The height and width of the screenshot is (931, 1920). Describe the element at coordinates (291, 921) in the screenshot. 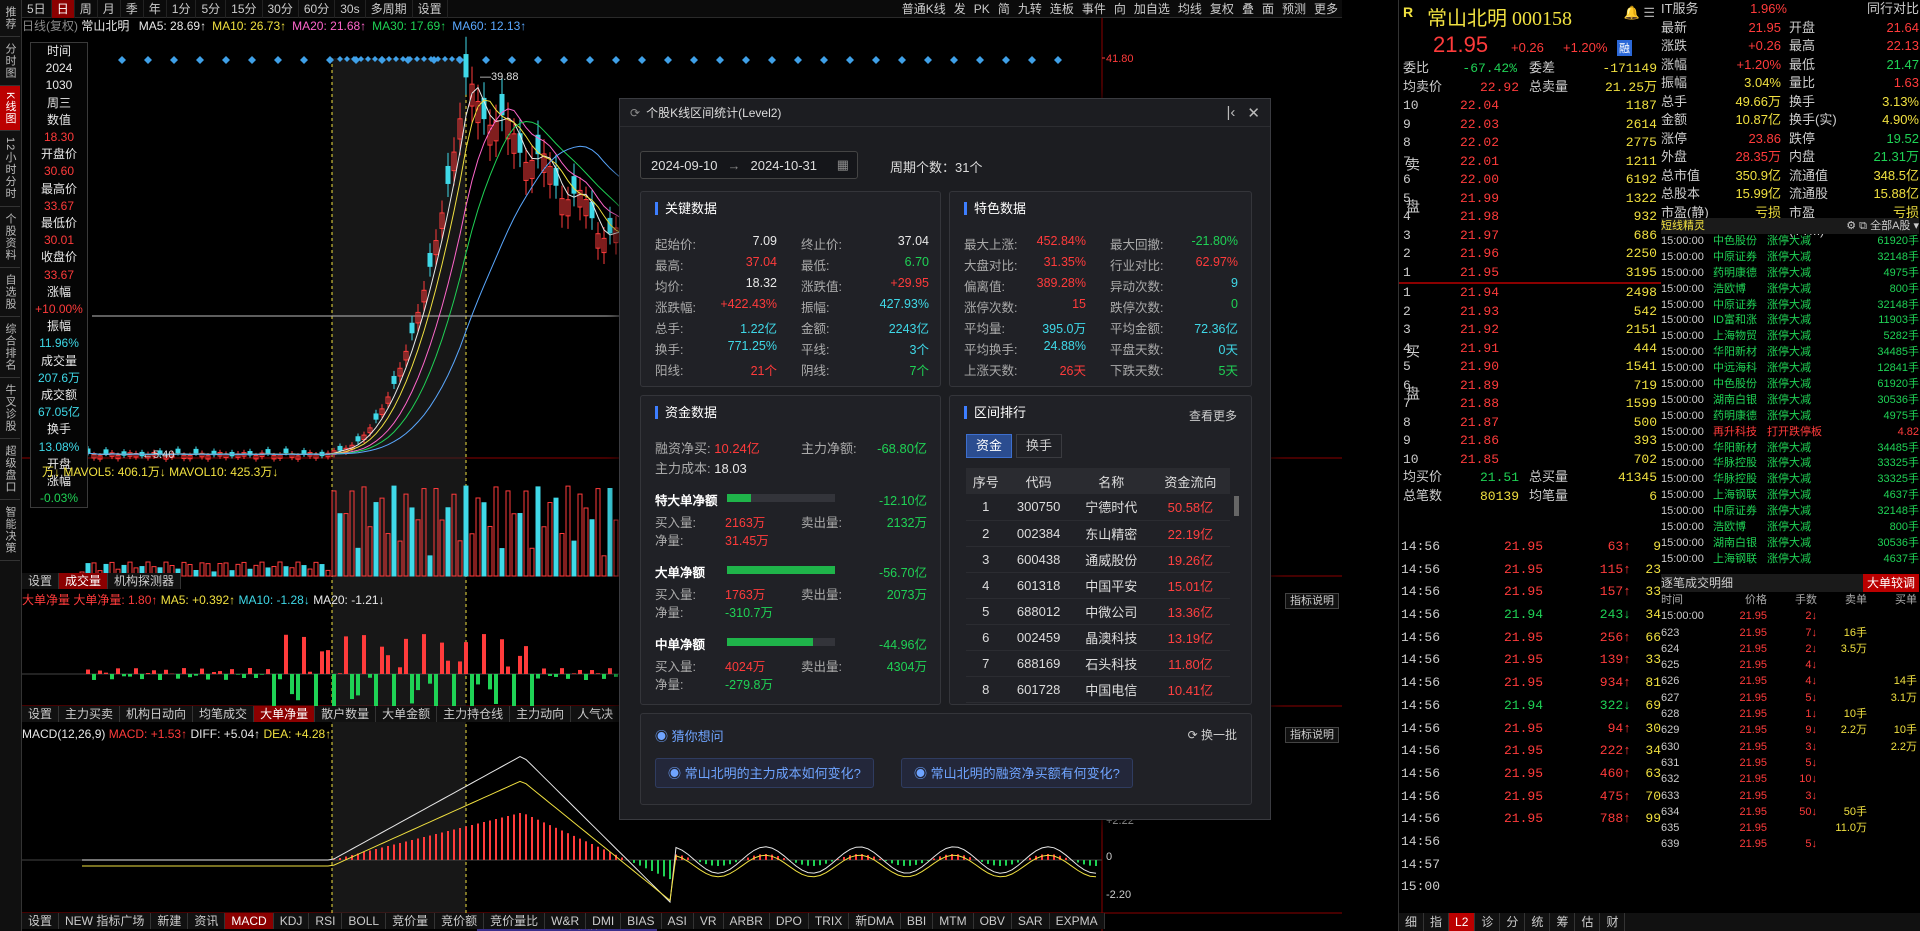

I see `subtab: KDJ` at that location.